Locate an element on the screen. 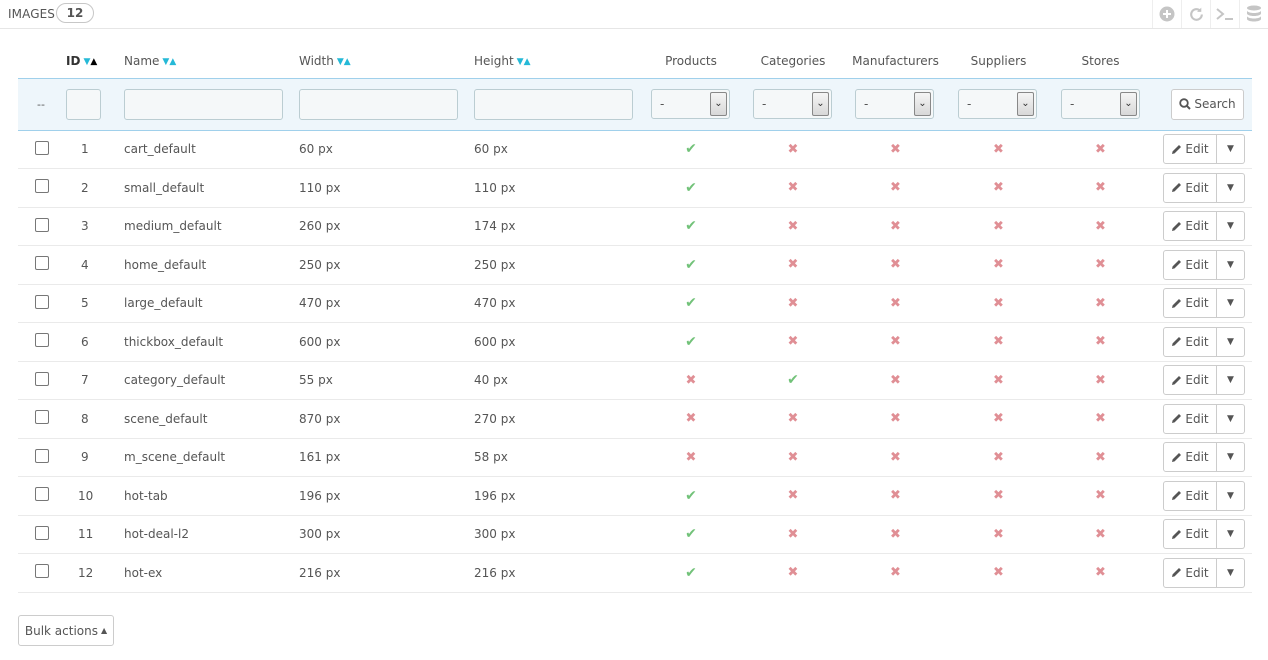 The height and width of the screenshot is (660, 1268). row-id: 3 is located at coordinates (85, 226).